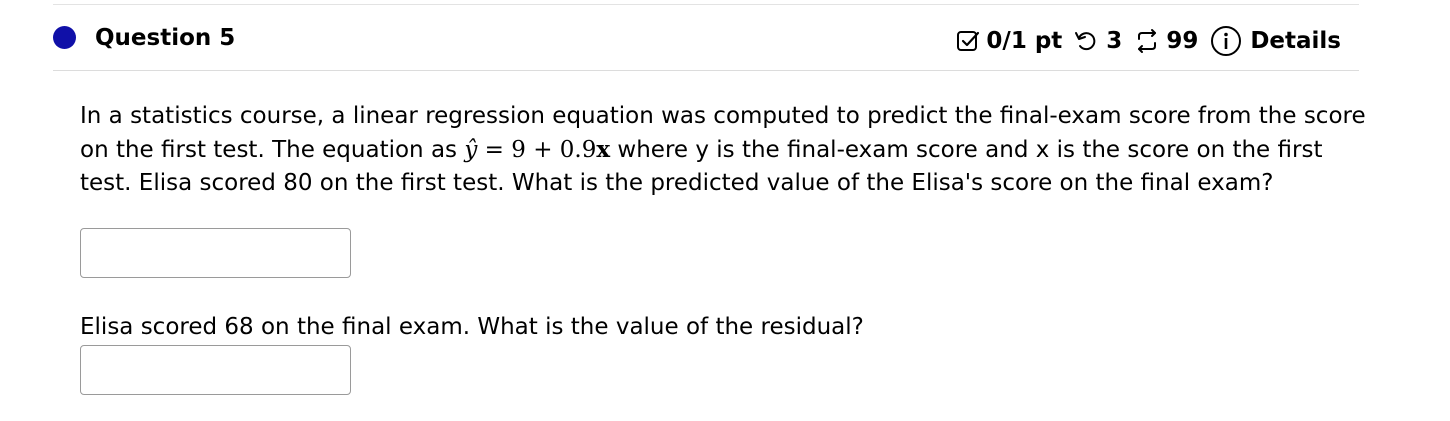 This screenshot has width=1450, height=421. Describe the element at coordinates (706, 70) in the screenshot. I see `header-divider` at that location.